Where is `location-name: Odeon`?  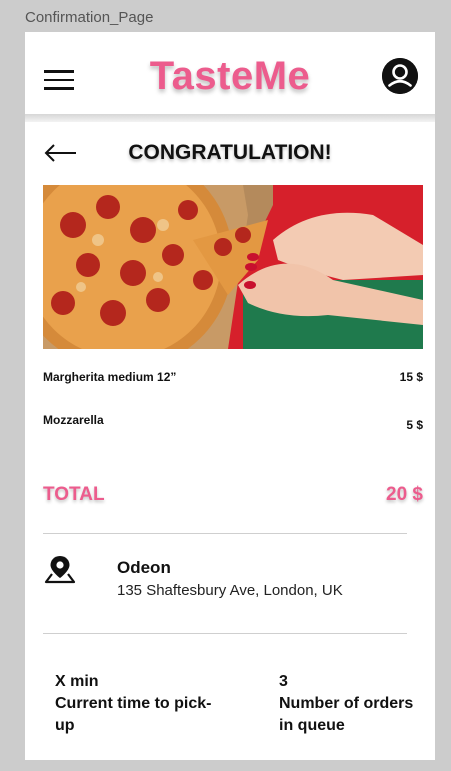
location-name: Odeon is located at coordinates (144, 567).